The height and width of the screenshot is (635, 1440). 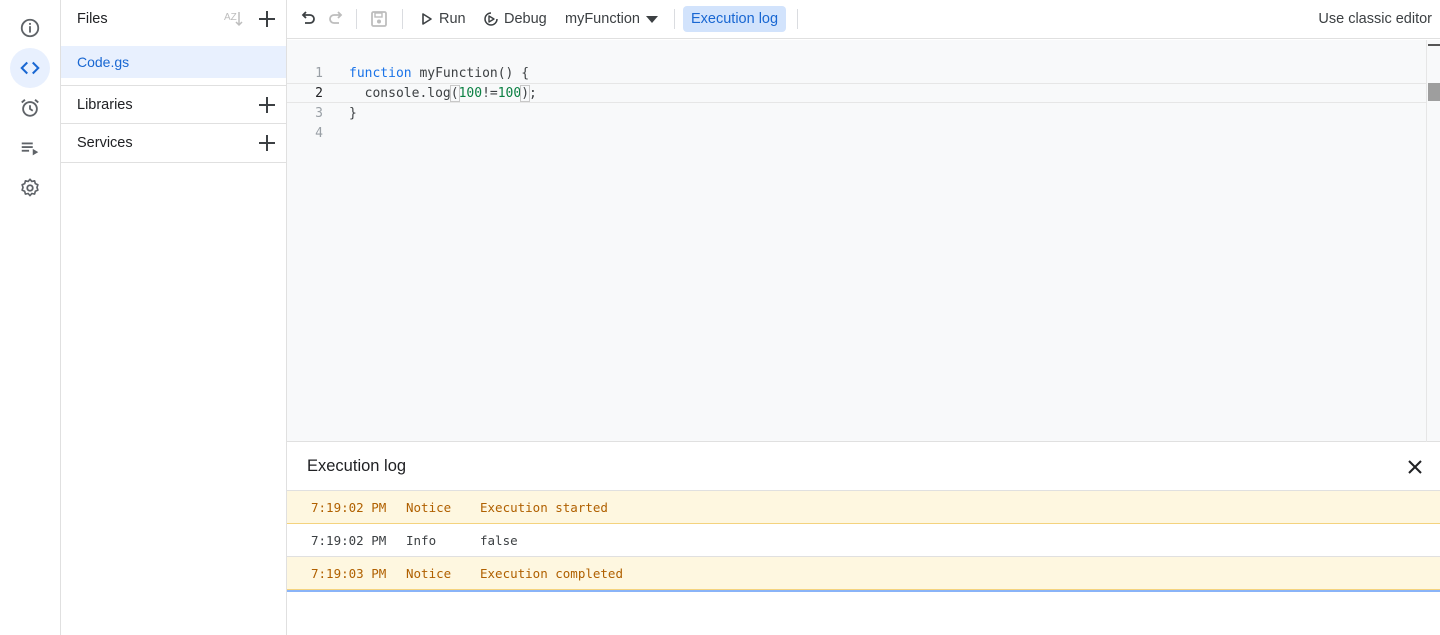 I want to click on overview-button, so click(x=30, y=28).